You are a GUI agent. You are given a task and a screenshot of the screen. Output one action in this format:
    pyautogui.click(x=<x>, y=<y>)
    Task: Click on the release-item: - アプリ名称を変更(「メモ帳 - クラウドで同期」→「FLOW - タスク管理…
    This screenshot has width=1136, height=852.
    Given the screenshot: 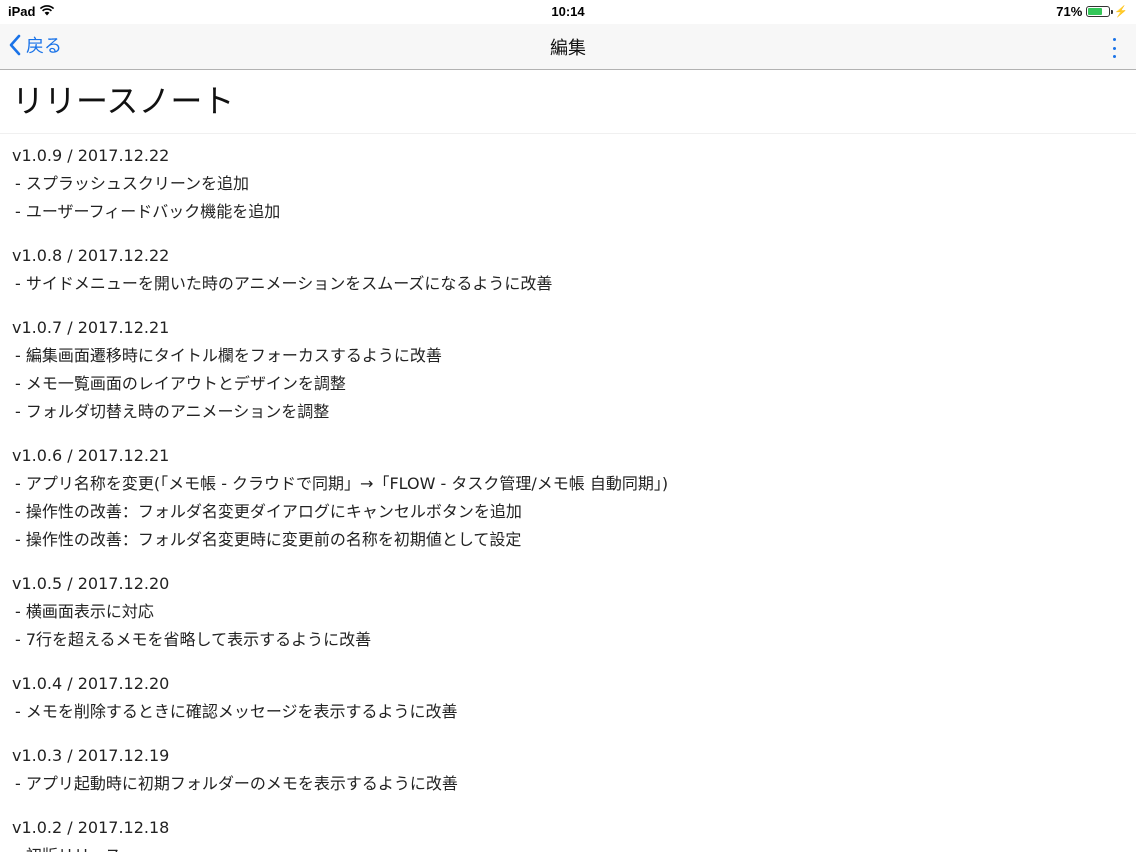 What is the action you would take?
    pyautogui.click(x=342, y=483)
    